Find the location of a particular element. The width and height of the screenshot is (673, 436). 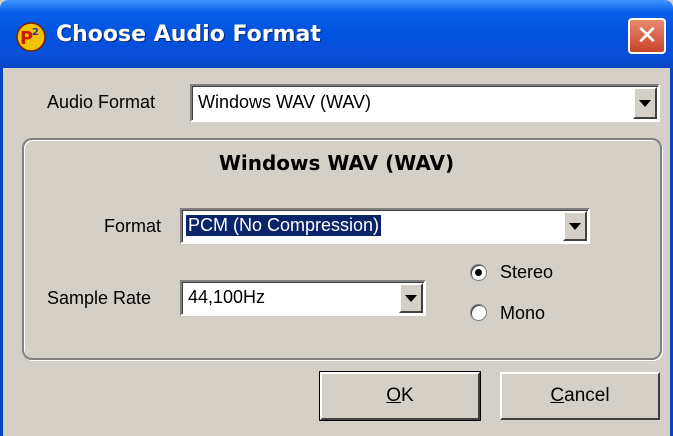

audio-format-dropdown: Windows WAV (WAV) is located at coordinates (425, 103).